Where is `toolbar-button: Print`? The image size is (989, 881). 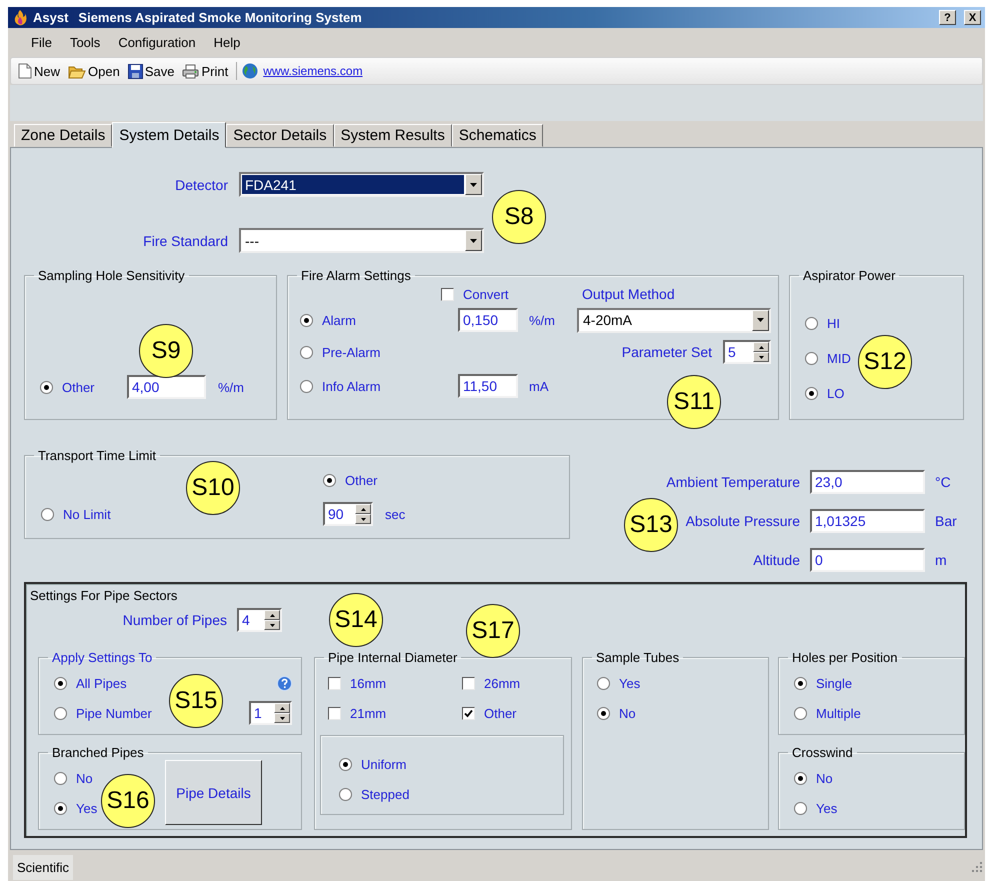
toolbar-button: Print is located at coordinates (205, 71).